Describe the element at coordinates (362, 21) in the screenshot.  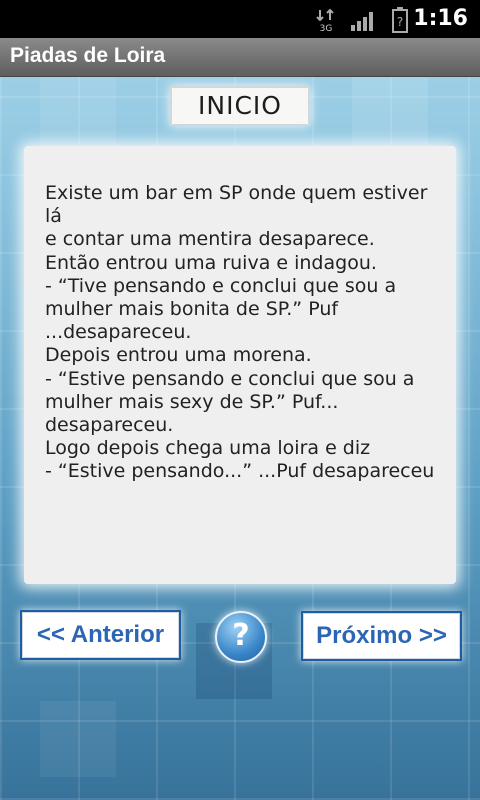
I see `signal-icon` at that location.